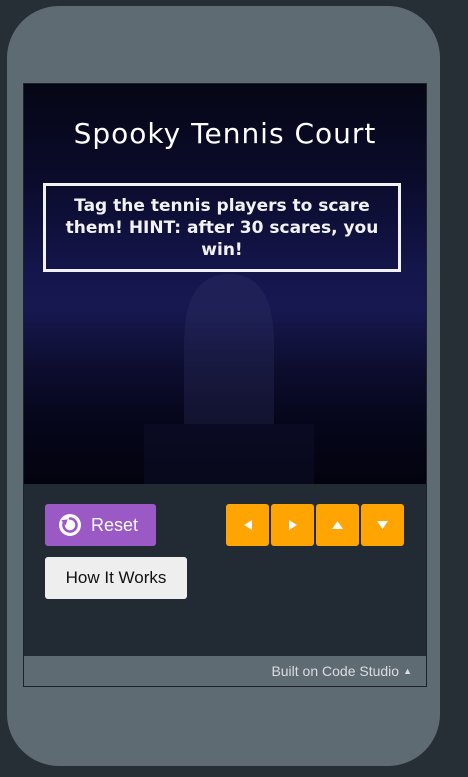 The height and width of the screenshot is (777, 468). Describe the element at coordinates (70, 525) in the screenshot. I see `reset-icon` at that location.